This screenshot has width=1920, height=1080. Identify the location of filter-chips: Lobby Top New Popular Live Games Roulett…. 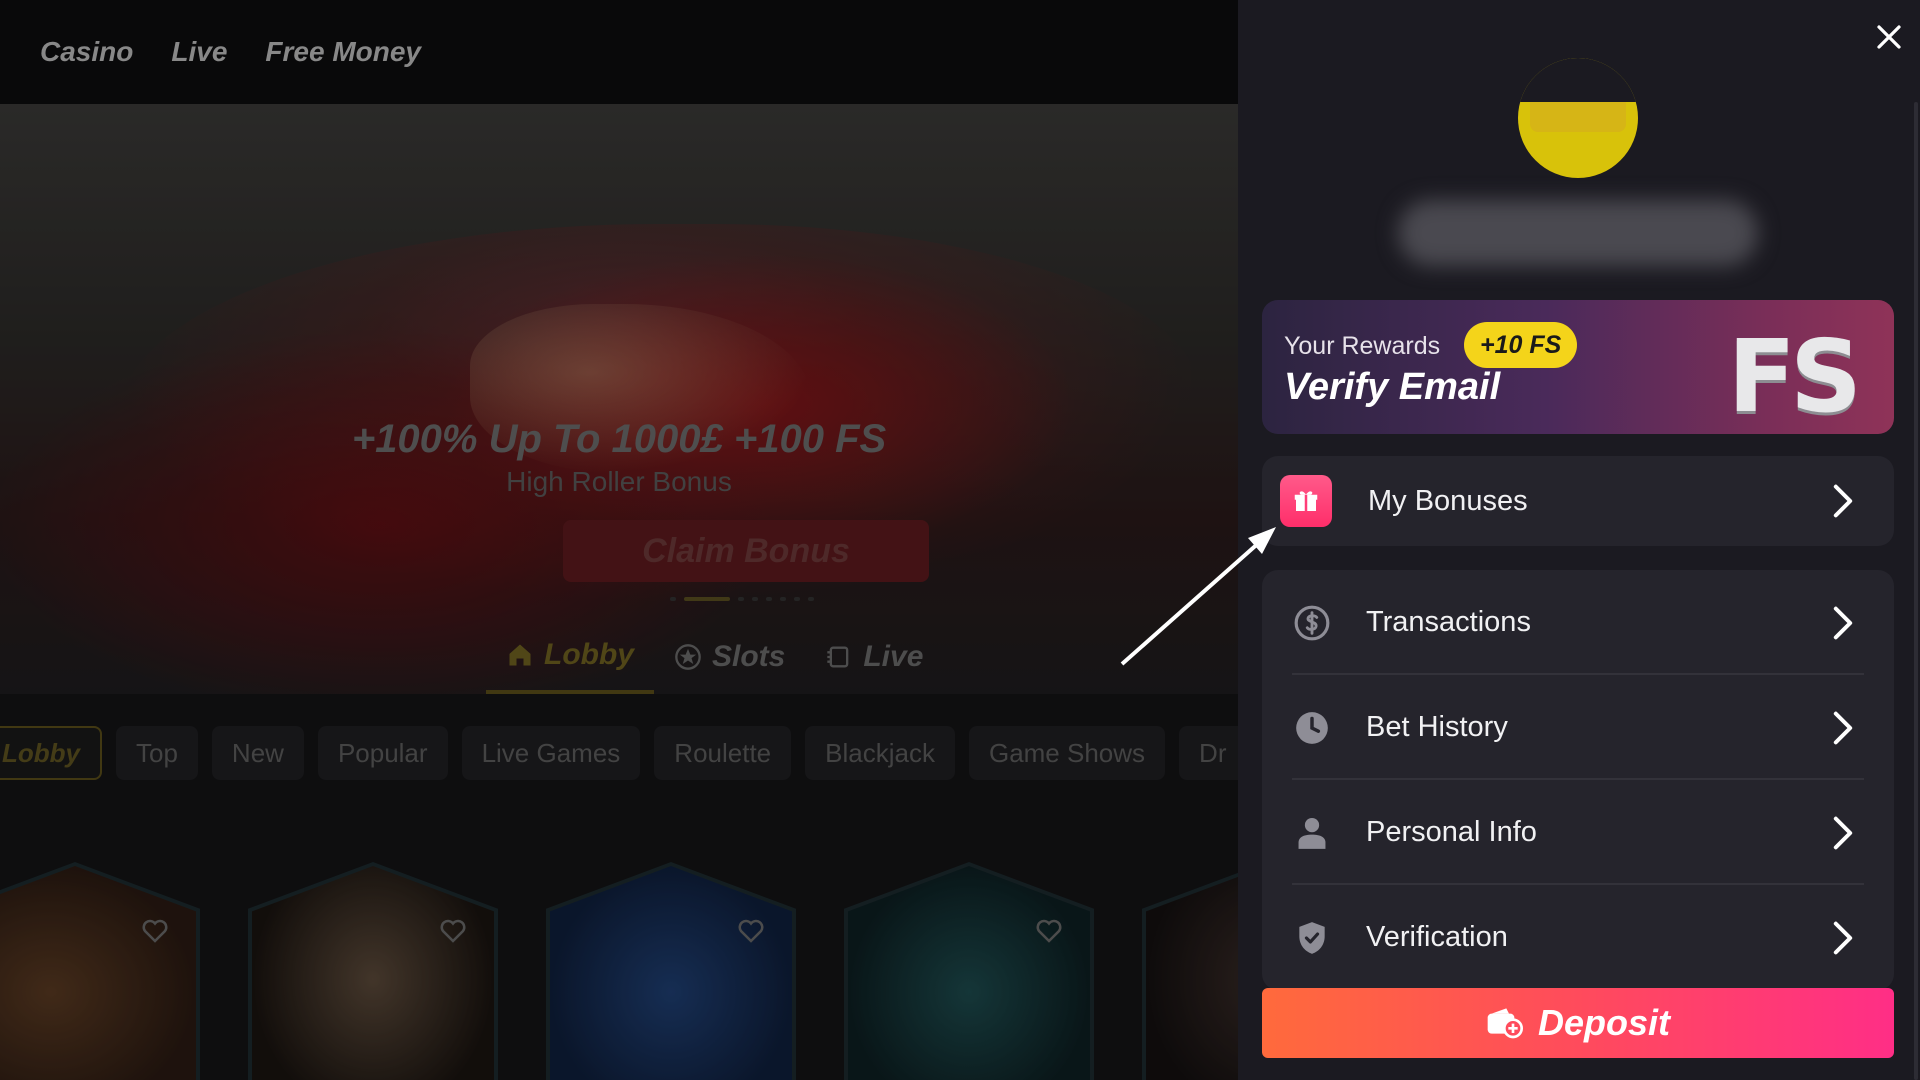
(619, 753).